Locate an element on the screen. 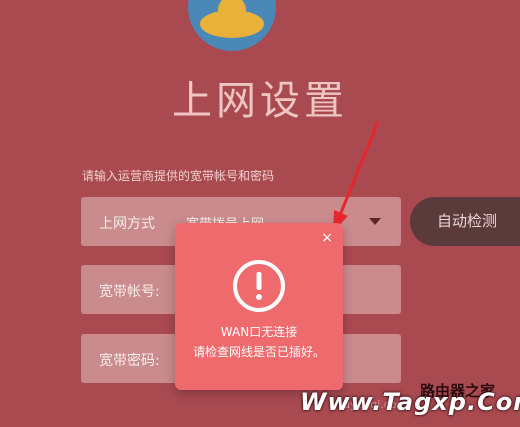  watermark-main: Www.Tagxp.Com is located at coordinates (410, 402).